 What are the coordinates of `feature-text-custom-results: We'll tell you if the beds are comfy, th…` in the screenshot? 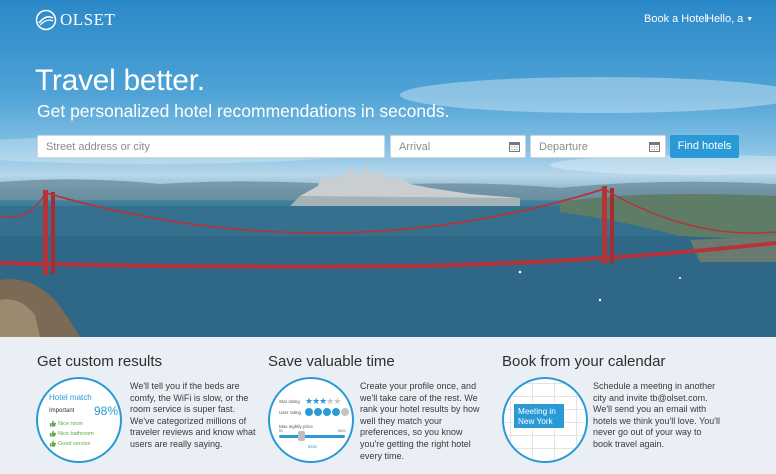 It's located at (193, 415).